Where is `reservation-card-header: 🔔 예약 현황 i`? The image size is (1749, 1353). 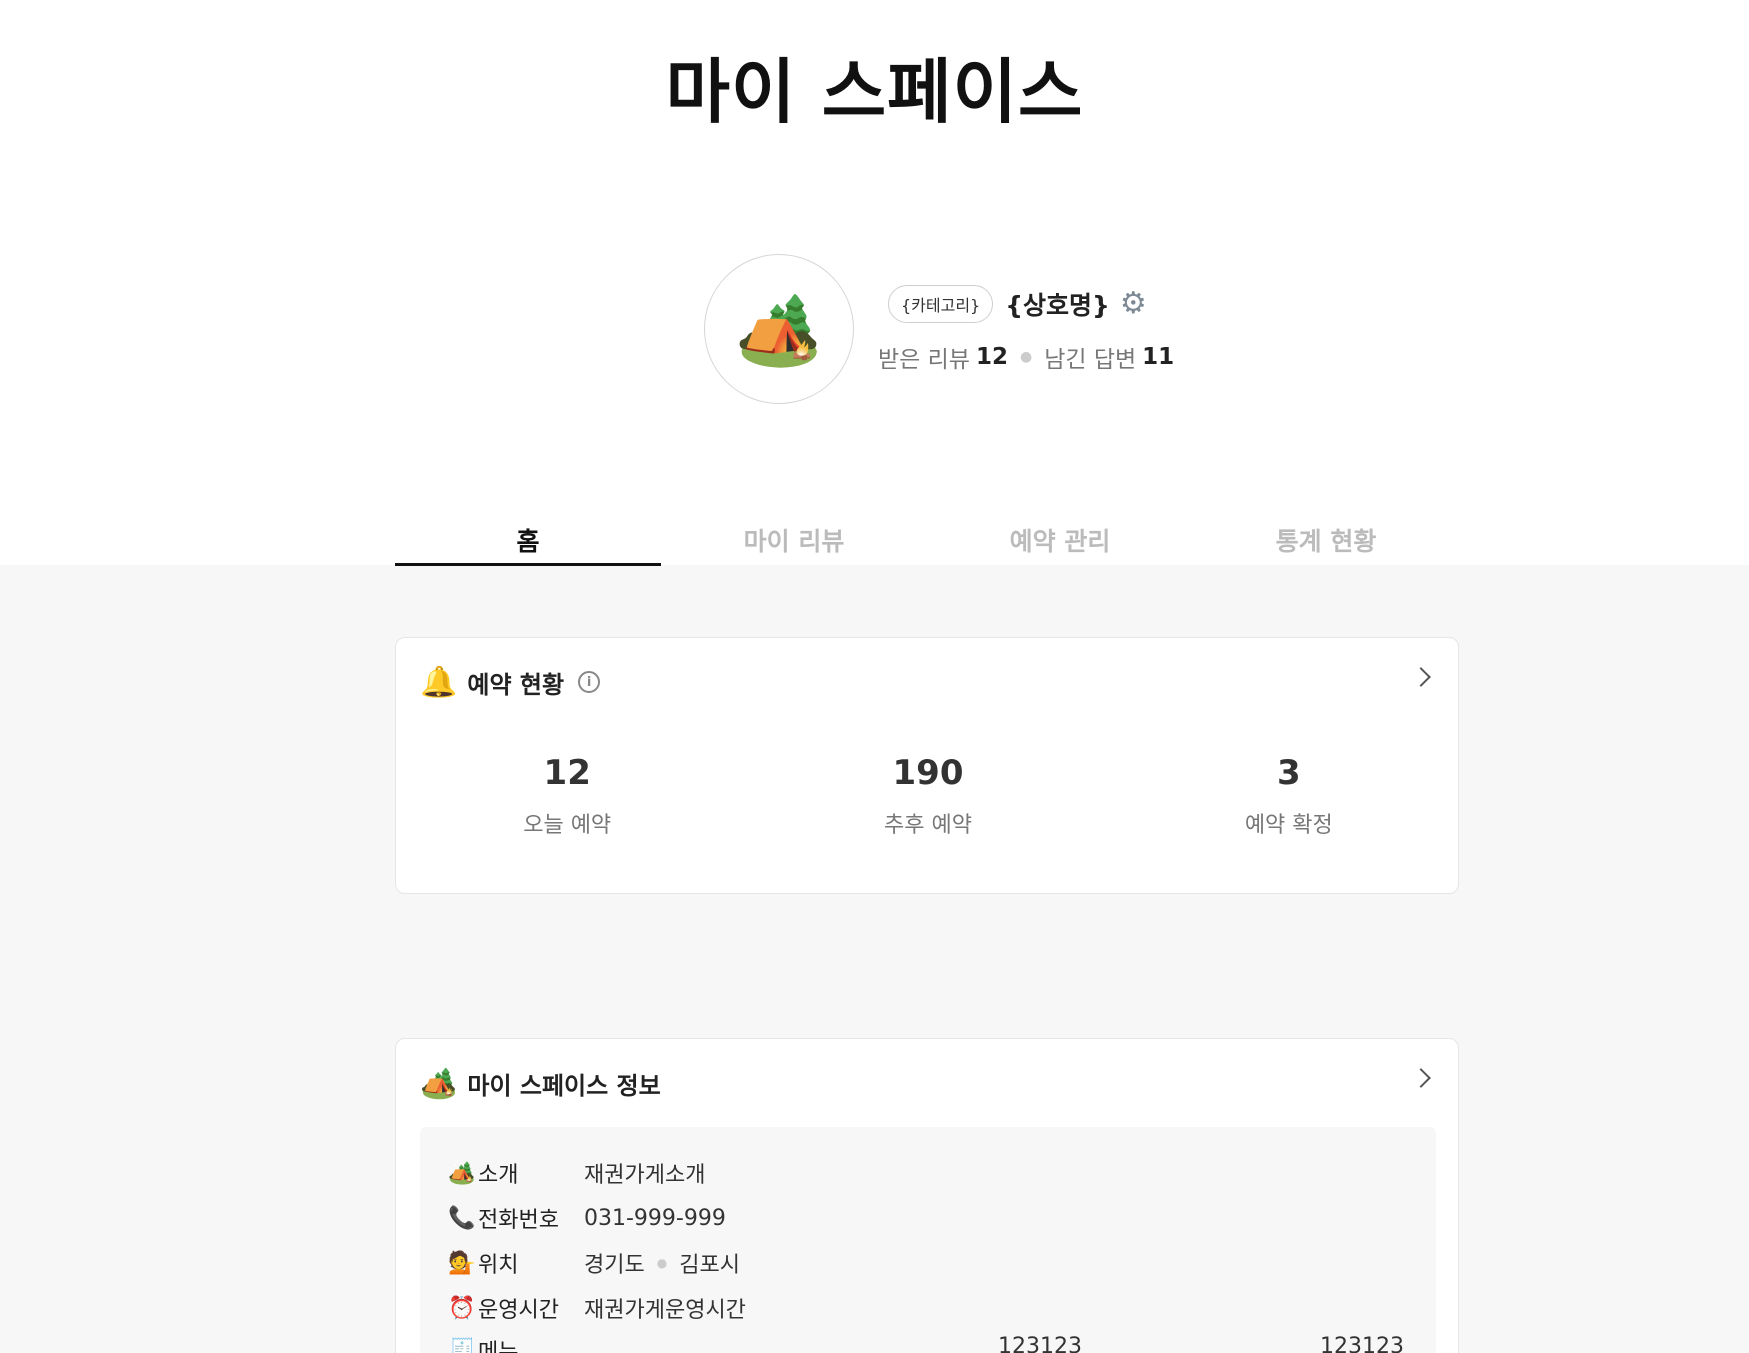
reservation-card-header: 🔔 예약 현황 i is located at coordinates (510, 682).